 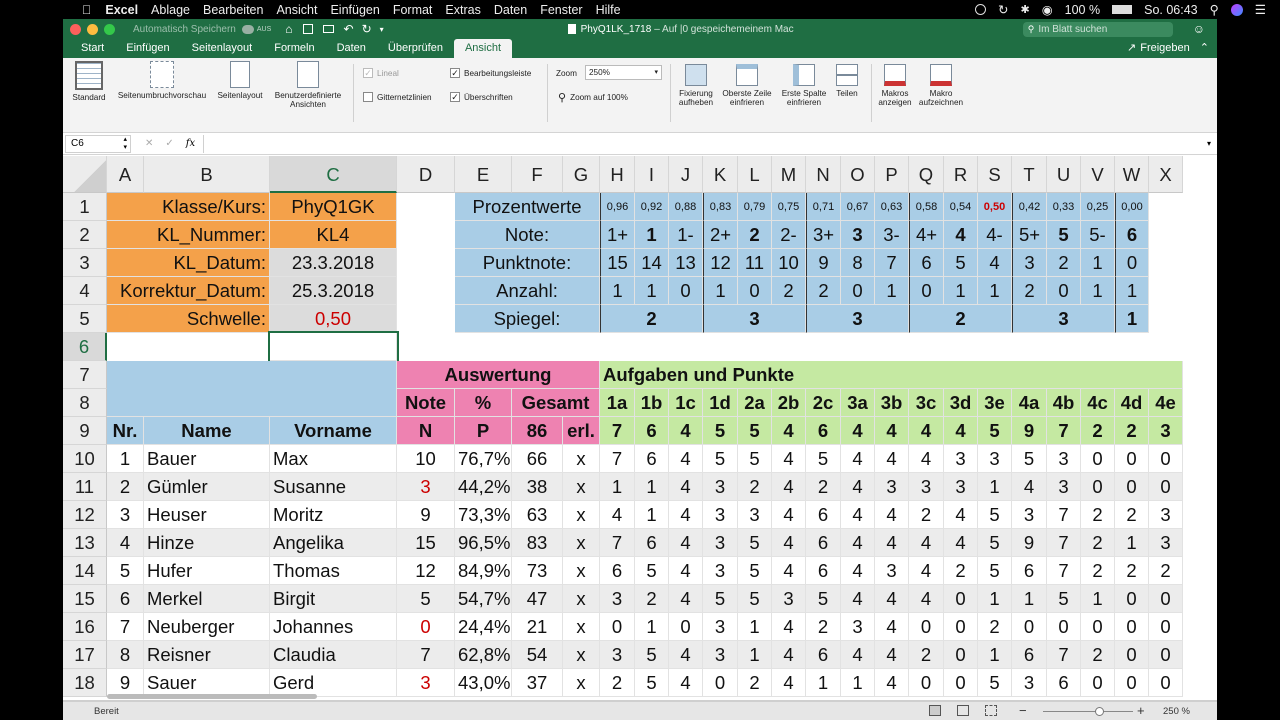 What do you see at coordinates (823, 291) in the screenshot?
I see `grade-anzahl-cell: 2` at bounding box center [823, 291].